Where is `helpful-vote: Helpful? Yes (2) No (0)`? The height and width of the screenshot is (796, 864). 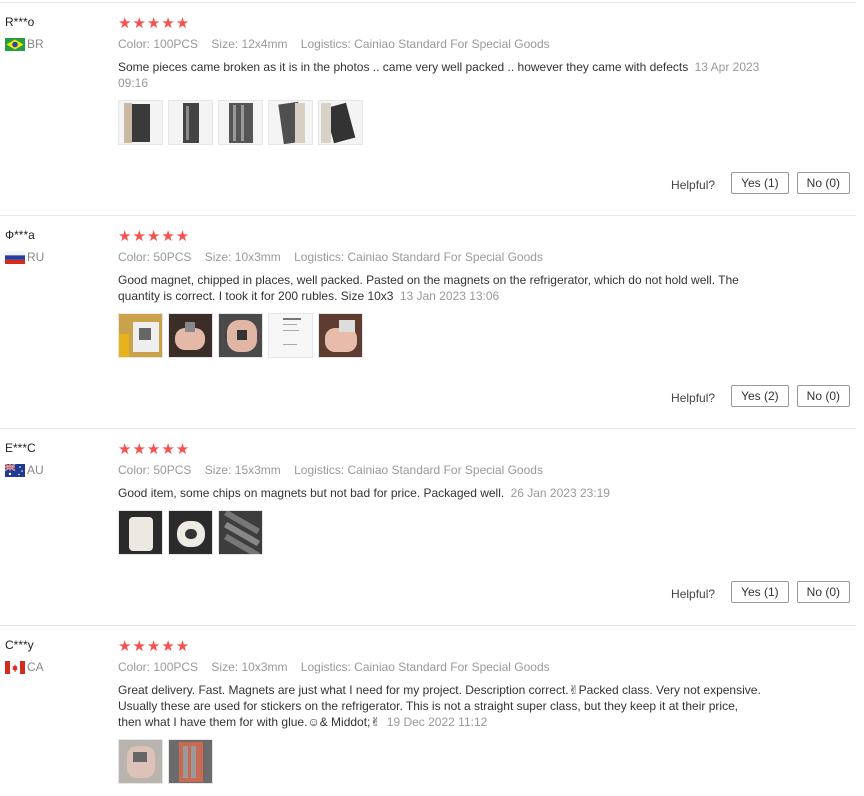
helpful-vote: Helpful? Yes (2) No (0) is located at coordinates (760, 396).